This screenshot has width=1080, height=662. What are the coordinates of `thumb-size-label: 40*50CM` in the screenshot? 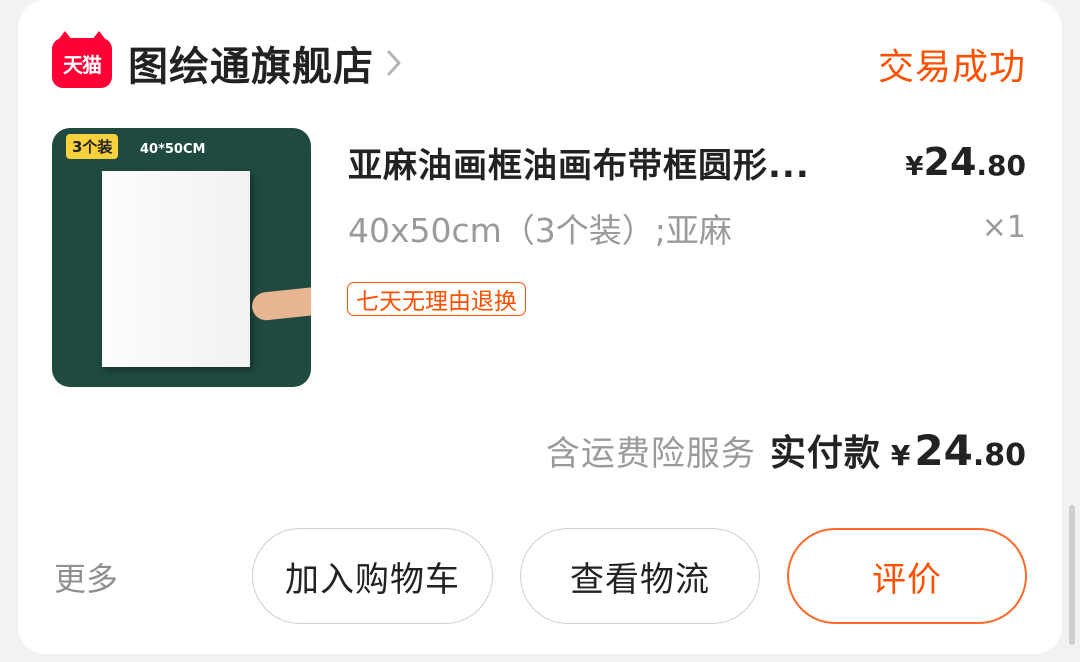 It's located at (173, 149).